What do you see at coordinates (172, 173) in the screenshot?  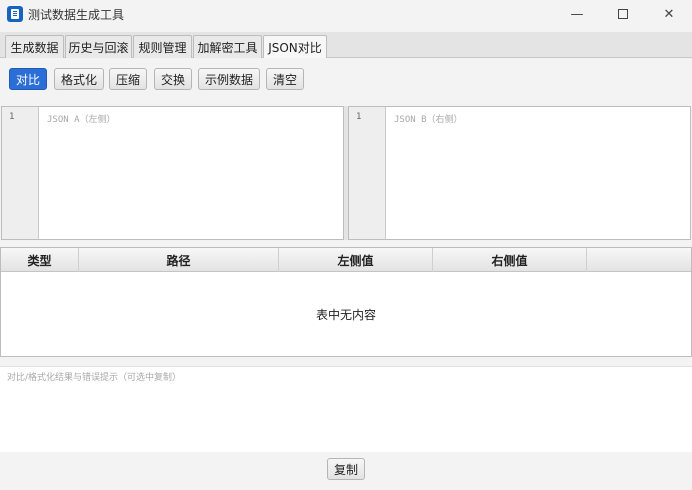 I see `json-a-editor: 1 JSON A（左侧）` at bounding box center [172, 173].